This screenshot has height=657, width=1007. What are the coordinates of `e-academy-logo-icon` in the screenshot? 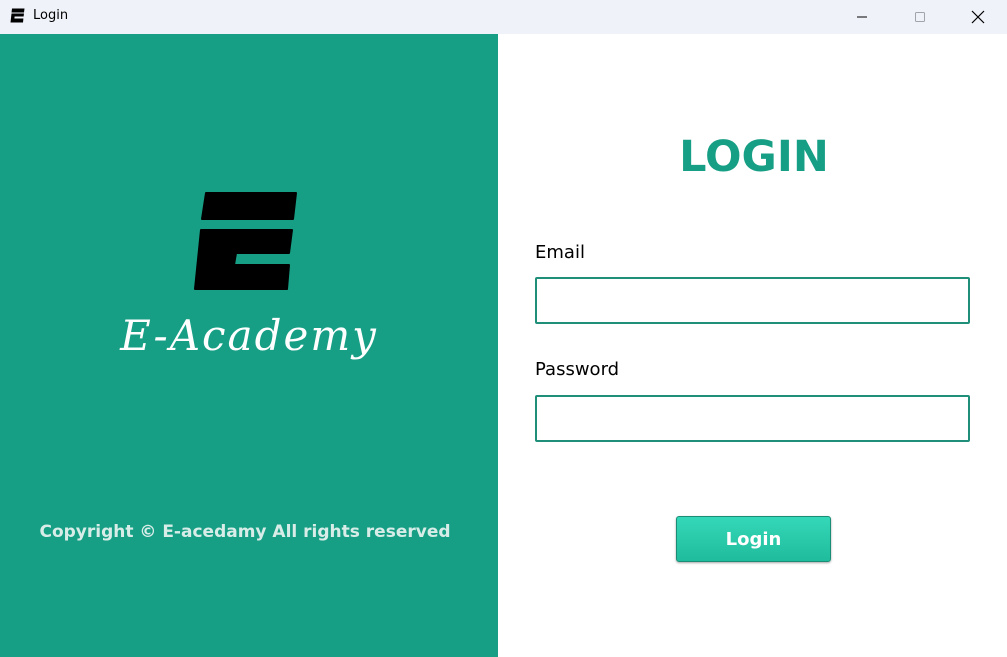 It's located at (17, 15).